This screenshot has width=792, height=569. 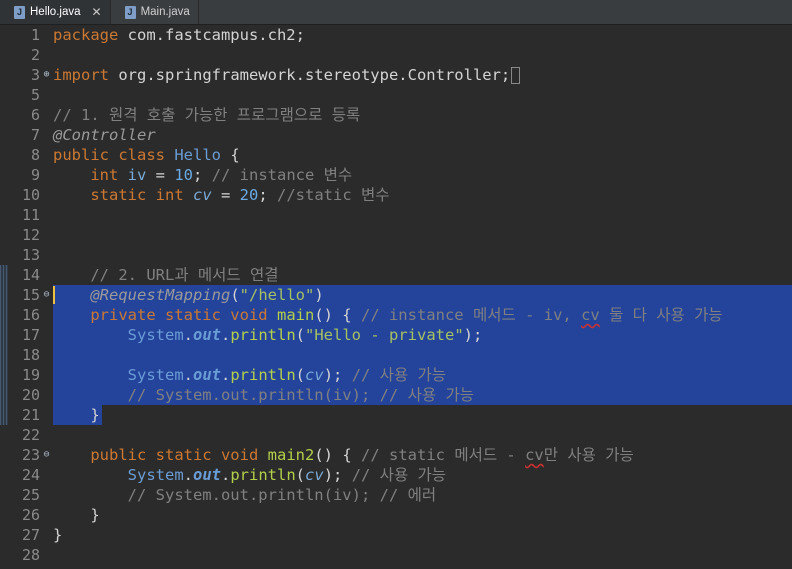 I want to click on line-number: 27, so click(x=30, y=535).